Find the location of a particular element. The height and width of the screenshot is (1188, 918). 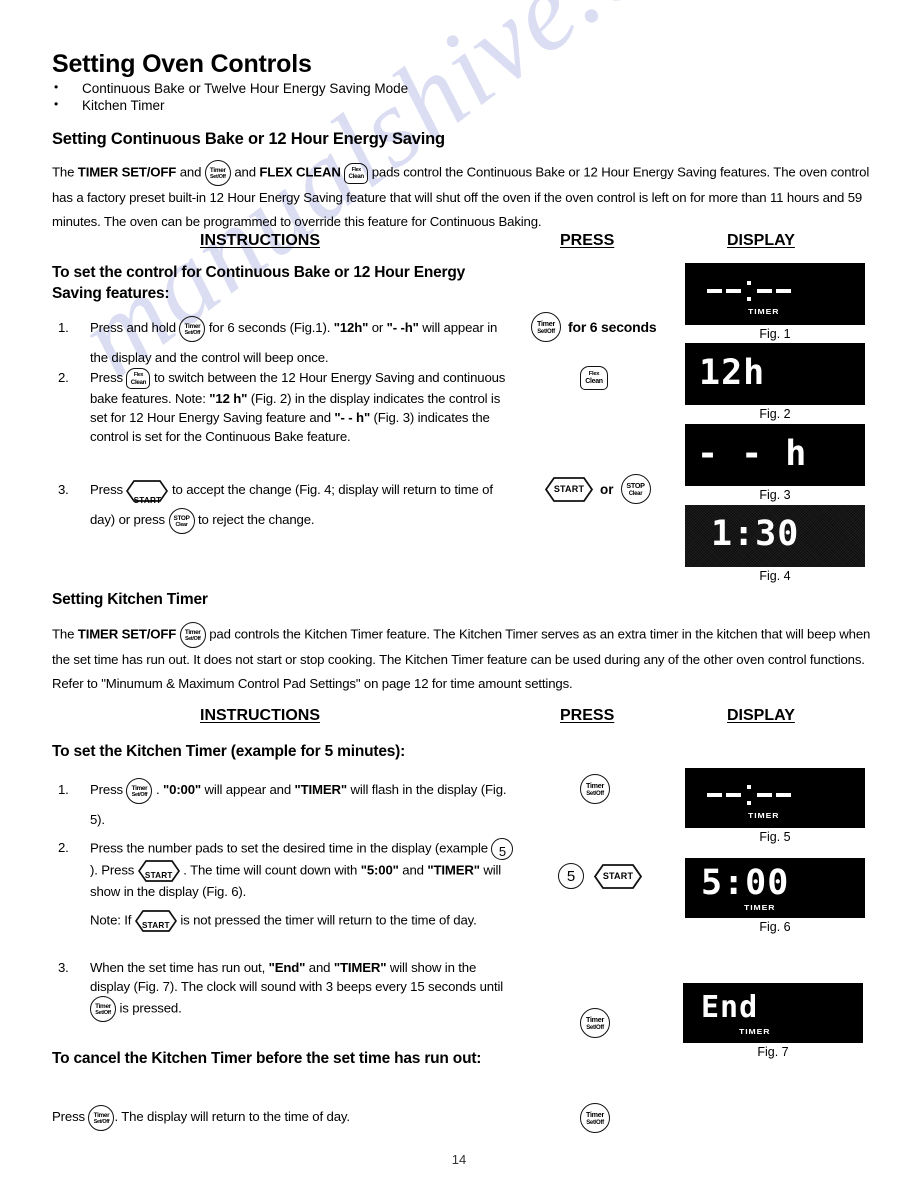

display-figure: 5:00 TIMER is located at coordinates (775, 888).